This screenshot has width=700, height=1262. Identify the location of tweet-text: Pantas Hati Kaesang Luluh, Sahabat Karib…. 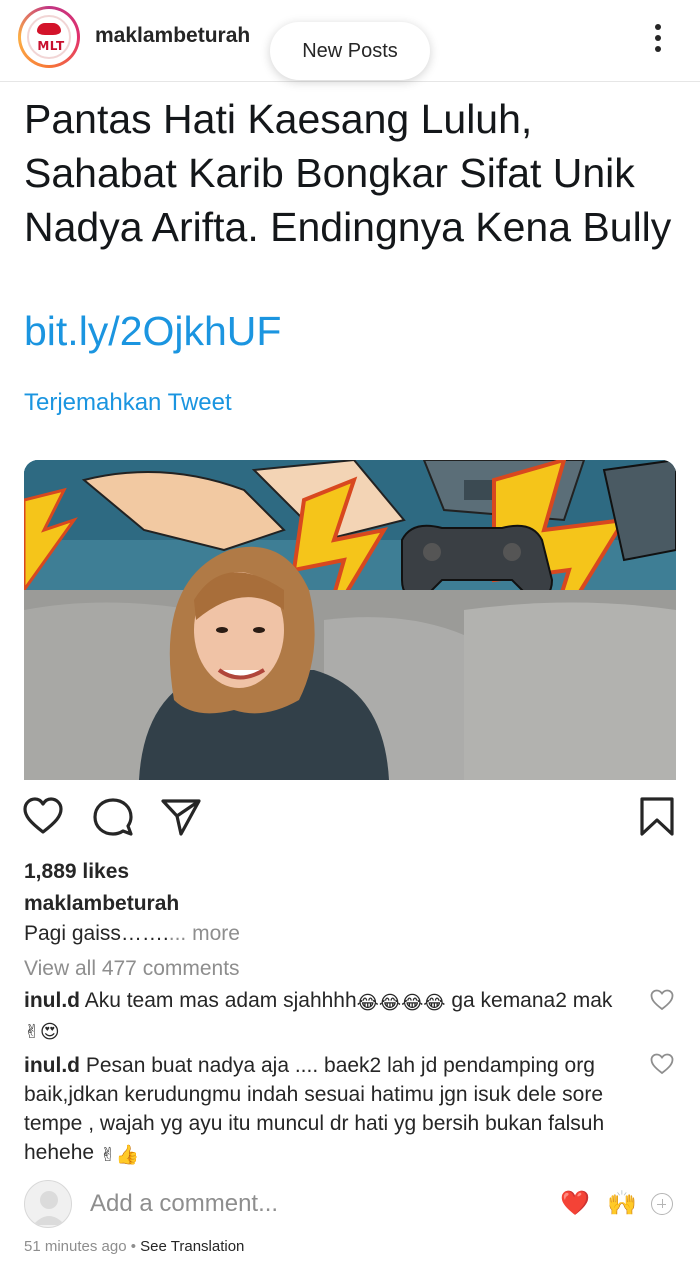
(348, 173).